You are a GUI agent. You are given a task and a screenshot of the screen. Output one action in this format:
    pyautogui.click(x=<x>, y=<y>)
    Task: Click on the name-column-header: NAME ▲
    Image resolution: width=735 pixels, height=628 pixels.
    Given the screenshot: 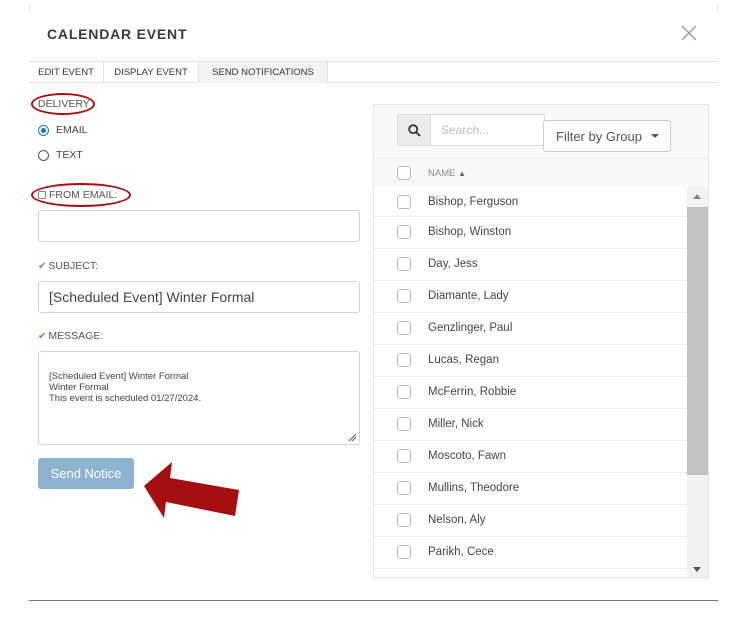 What is the action you would take?
    pyautogui.click(x=447, y=173)
    